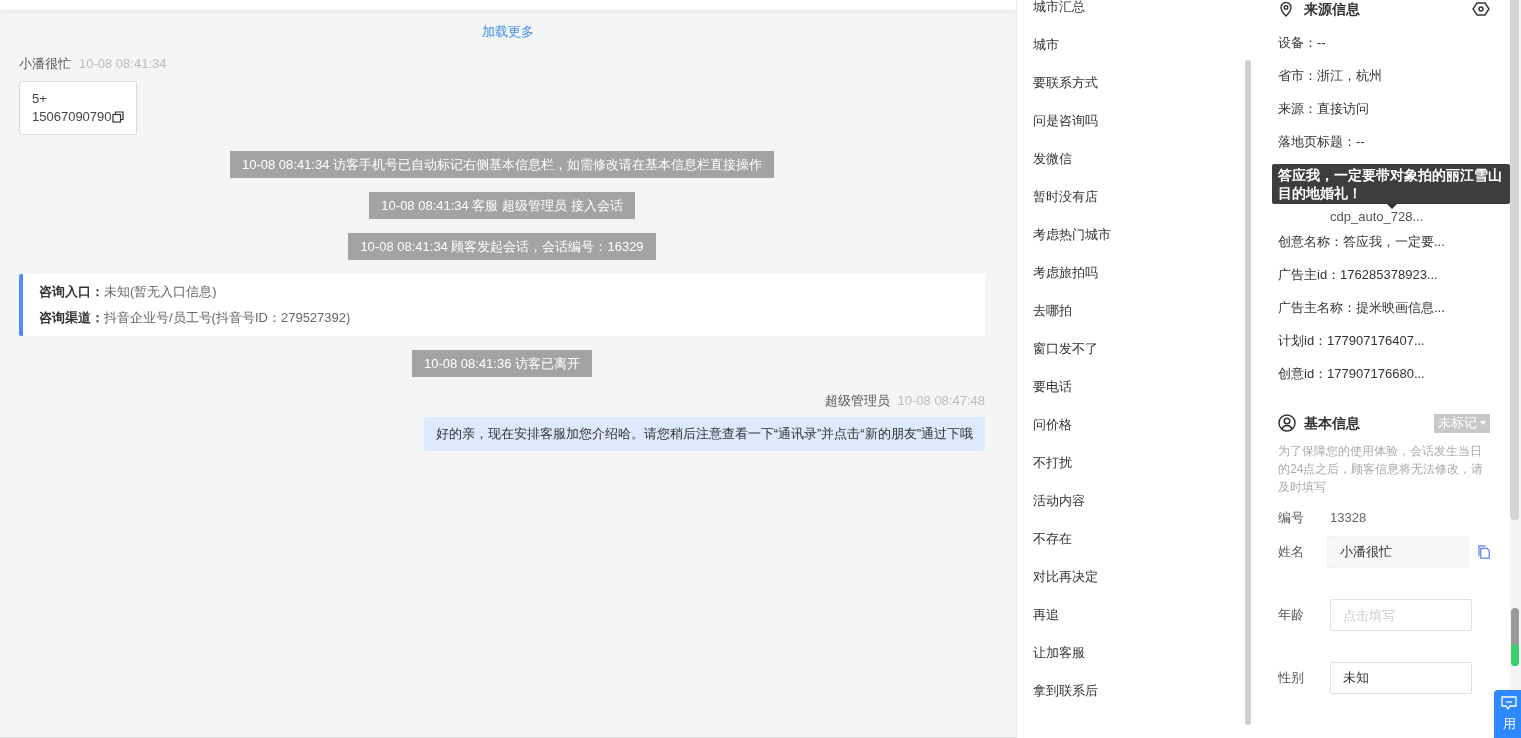 The image size is (1521, 738). What do you see at coordinates (502, 363) in the screenshot?
I see `system-notice: 10-08 08:41:36 访客已离开` at bounding box center [502, 363].